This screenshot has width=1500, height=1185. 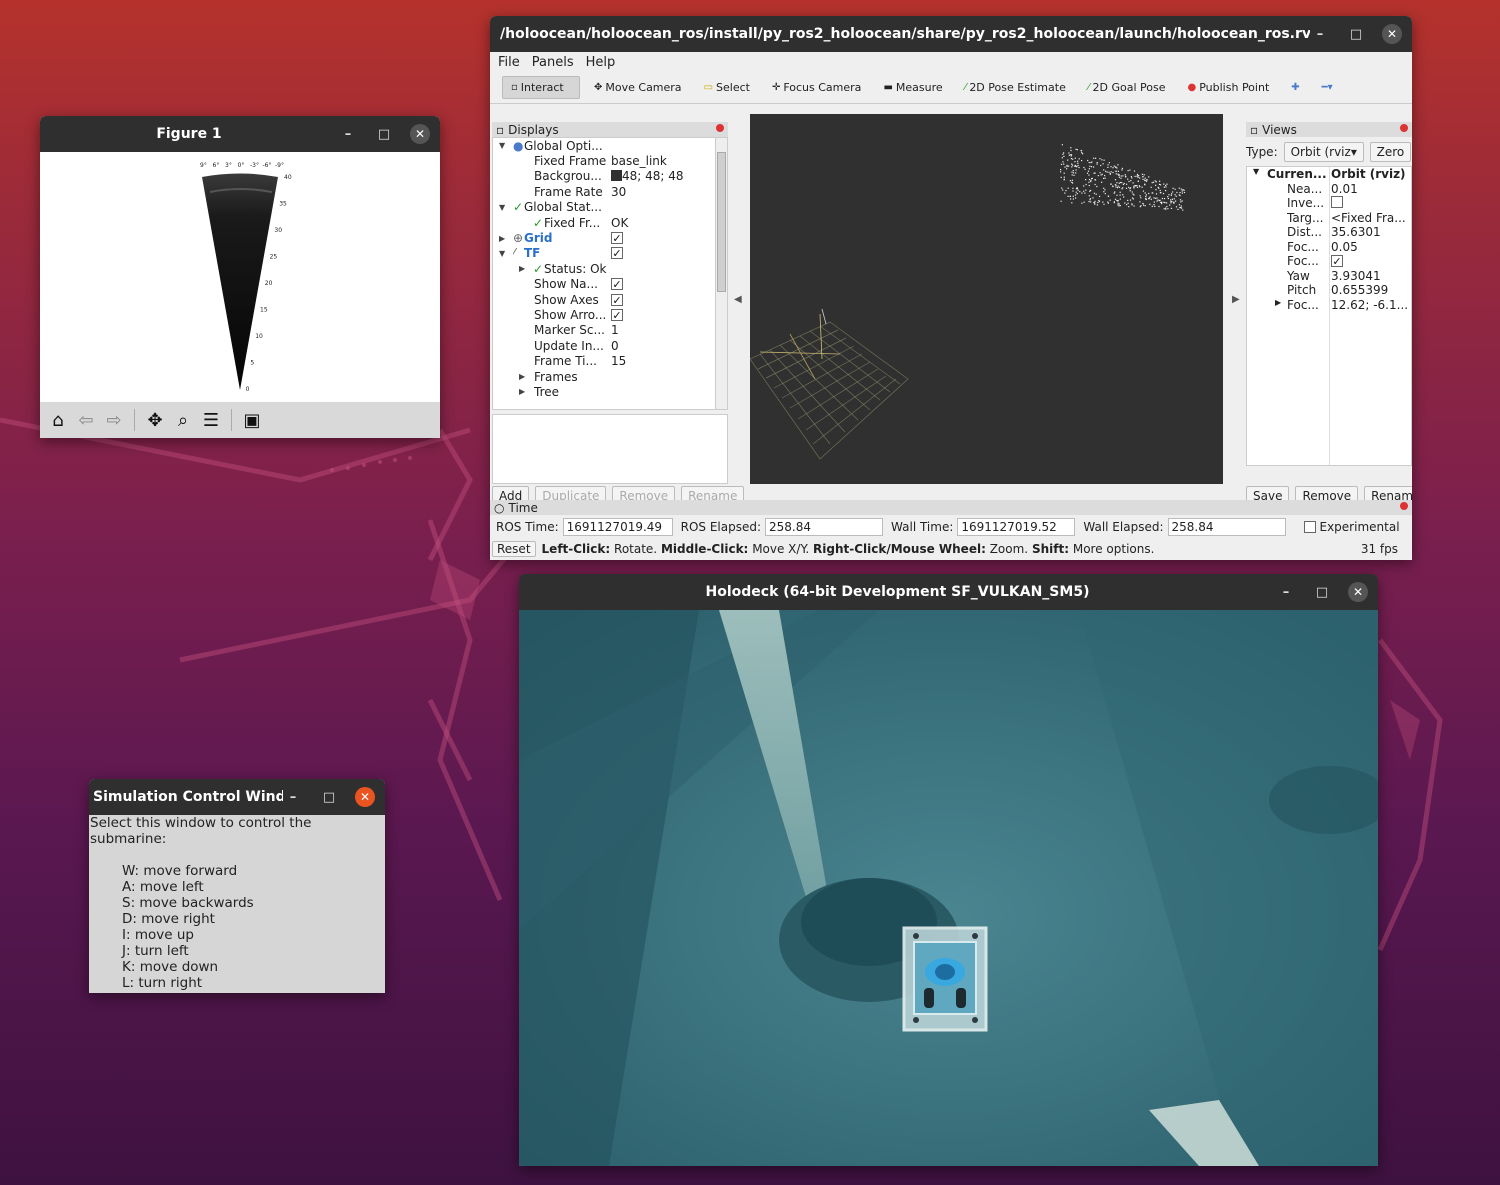 I want to click on view-value: 3.93041, so click(x=1371, y=276).